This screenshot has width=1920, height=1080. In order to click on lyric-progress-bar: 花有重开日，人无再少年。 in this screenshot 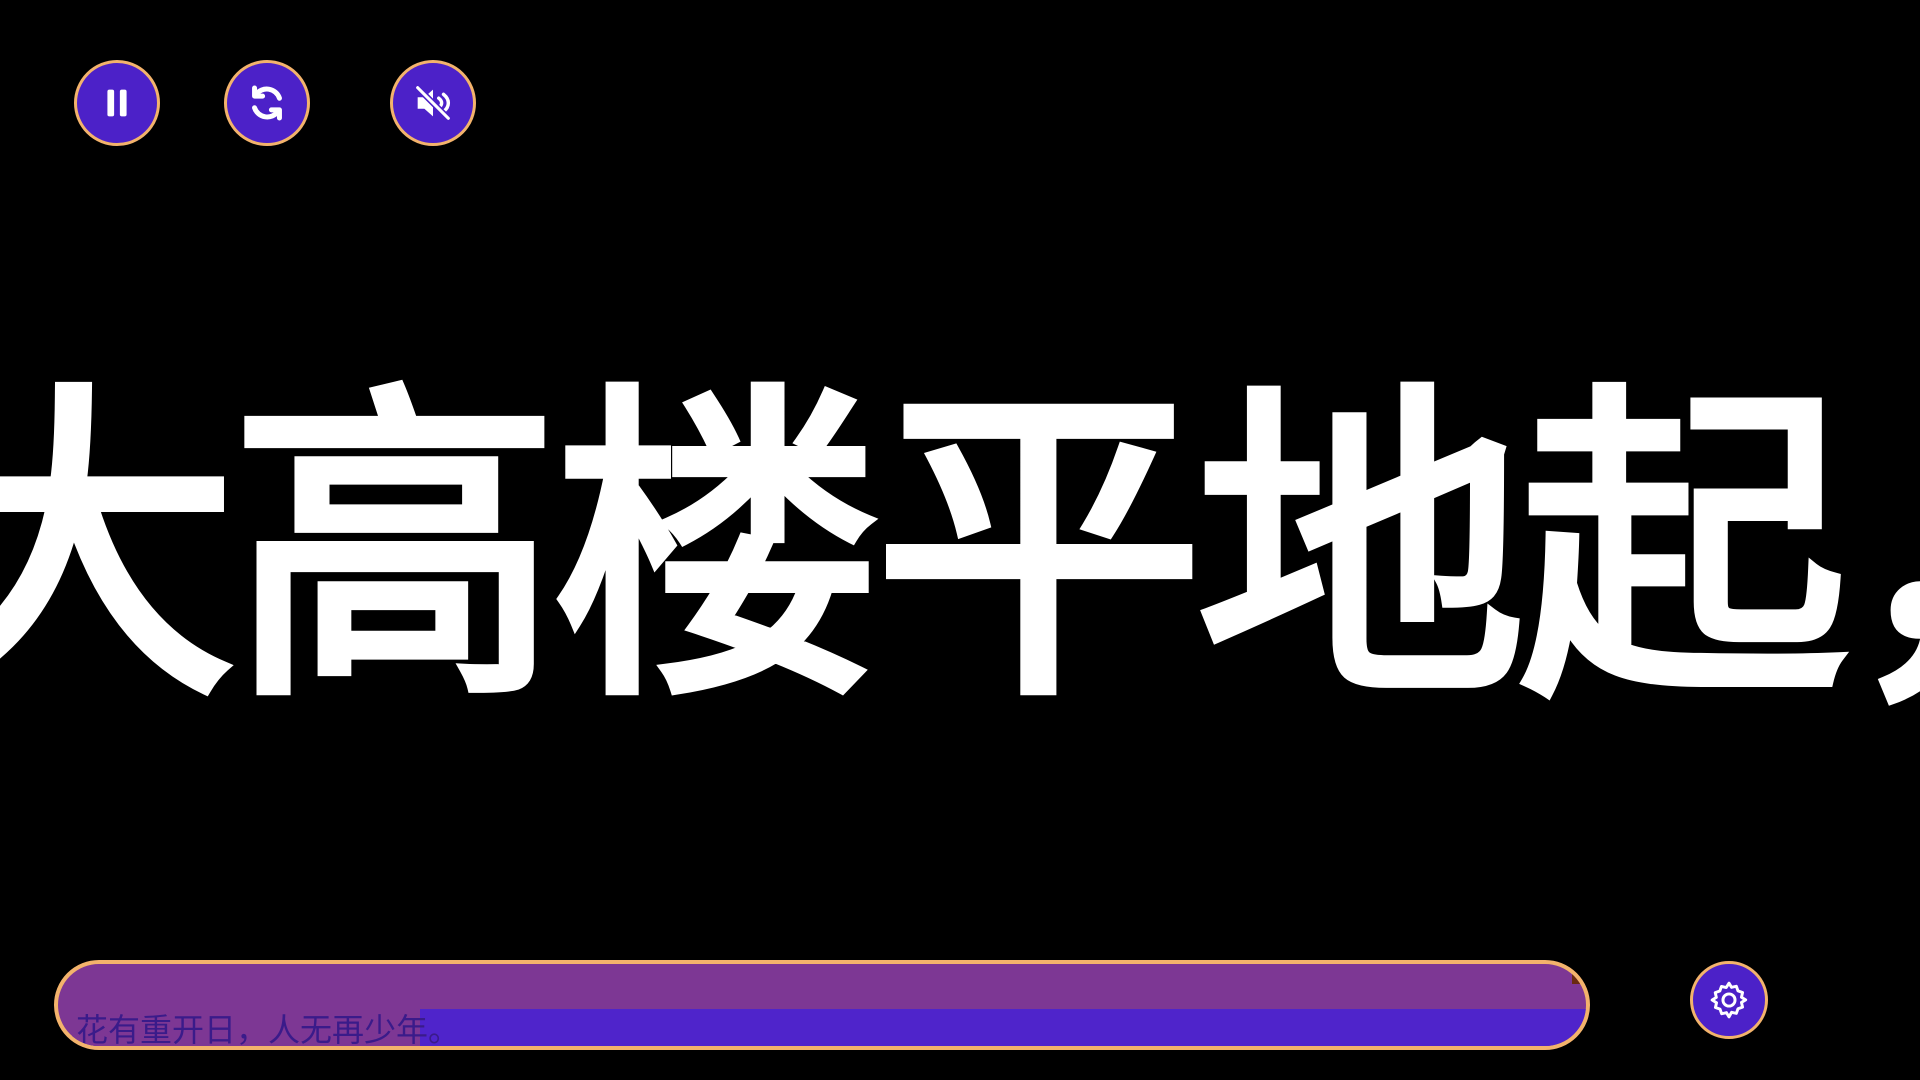, I will do `click(822, 1005)`.